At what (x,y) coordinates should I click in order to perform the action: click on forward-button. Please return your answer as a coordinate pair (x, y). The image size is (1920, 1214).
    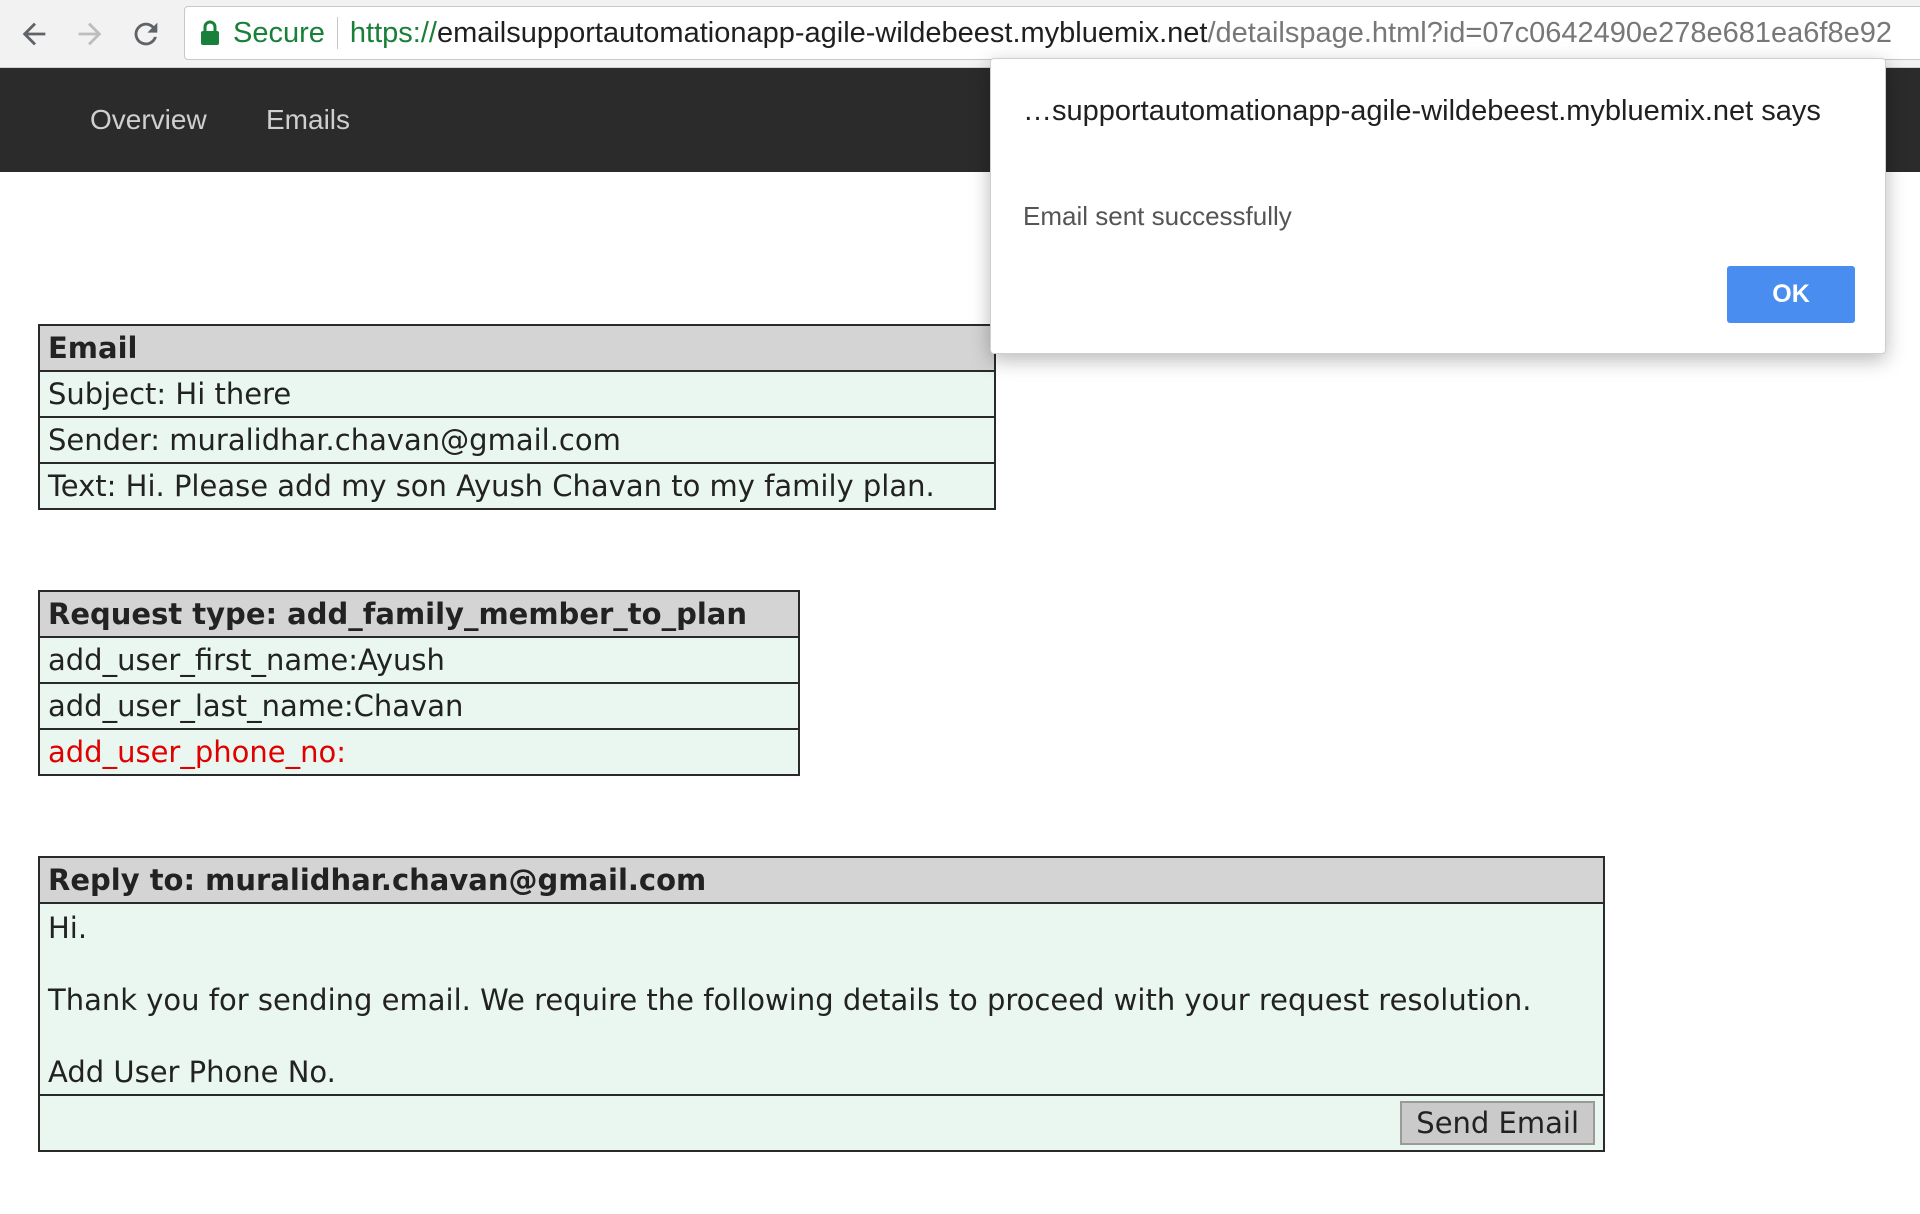
    Looking at the image, I should click on (90, 34).